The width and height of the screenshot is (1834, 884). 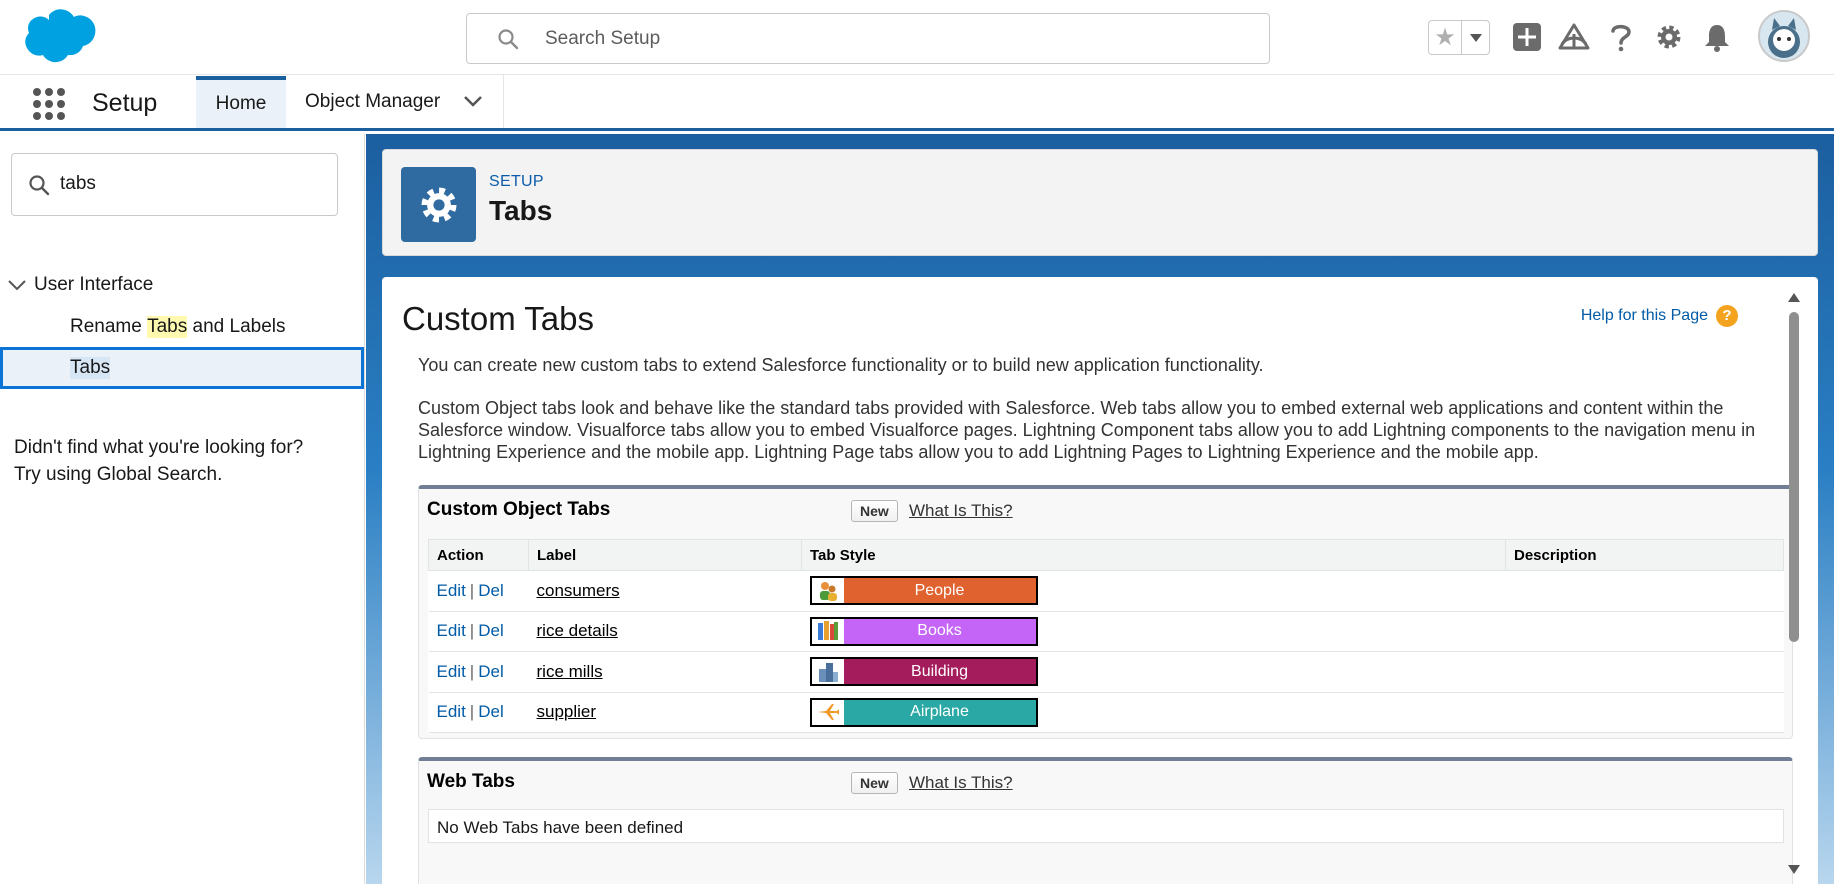 I want to click on tab-object-manager: Object Manager, so click(x=396, y=101).